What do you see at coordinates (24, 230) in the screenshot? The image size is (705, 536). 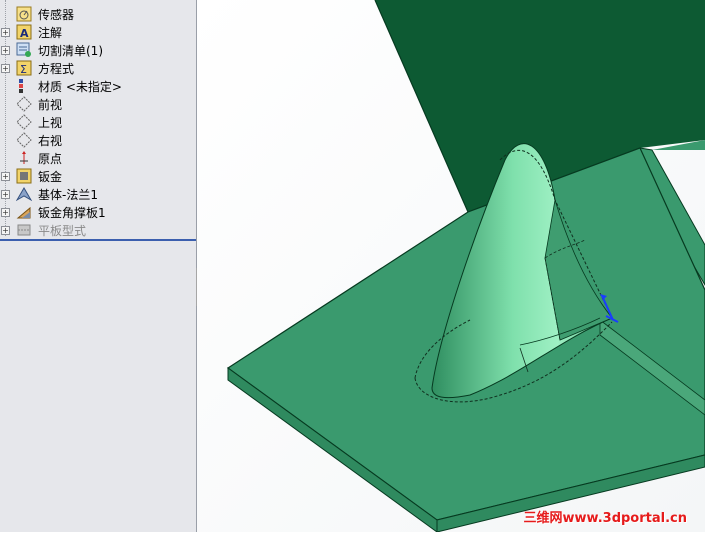 I see `flat-pattern-icon` at bounding box center [24, 230].